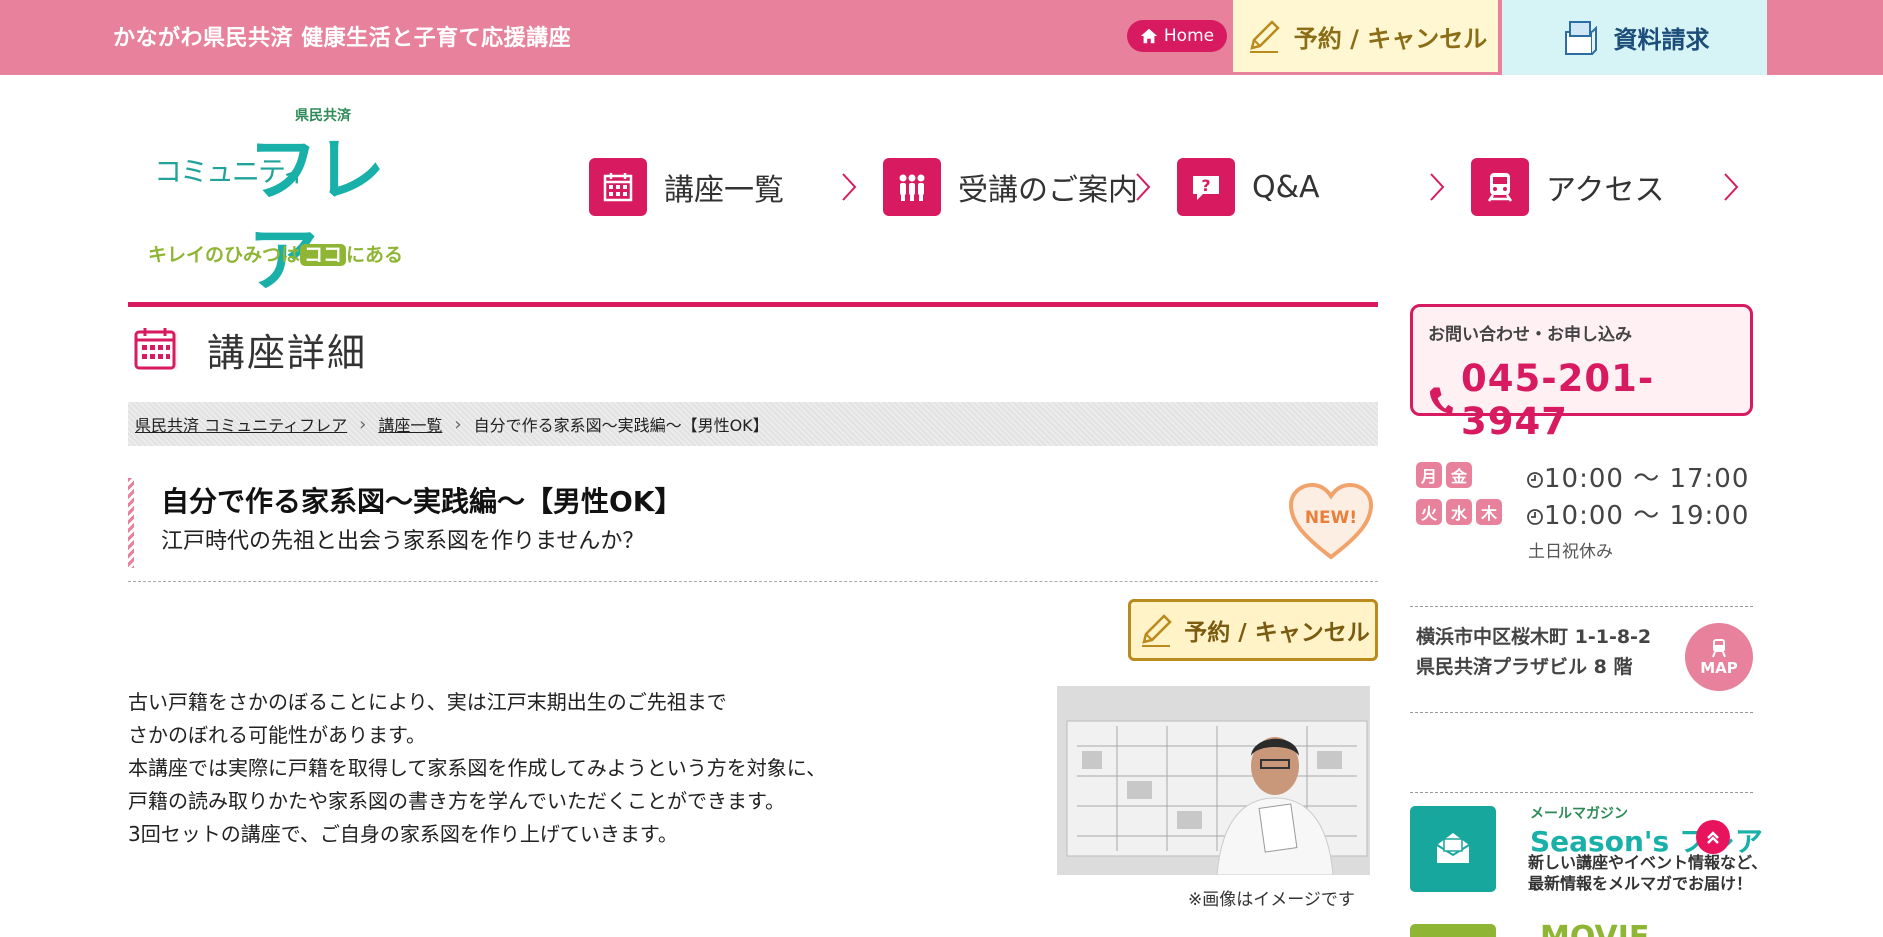 This screenshot has width=1883, height=937. What do you see at coordinates (277, 735) in the screenshot?
I see `description-line: さかのぼれる可能性があります。` at bounding box center [277, 735].